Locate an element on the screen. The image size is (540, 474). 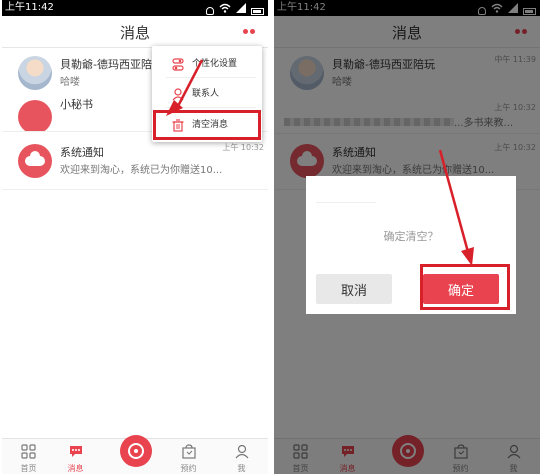
menu-item-contacts: 联系人 is located at coordinates (207, 93).